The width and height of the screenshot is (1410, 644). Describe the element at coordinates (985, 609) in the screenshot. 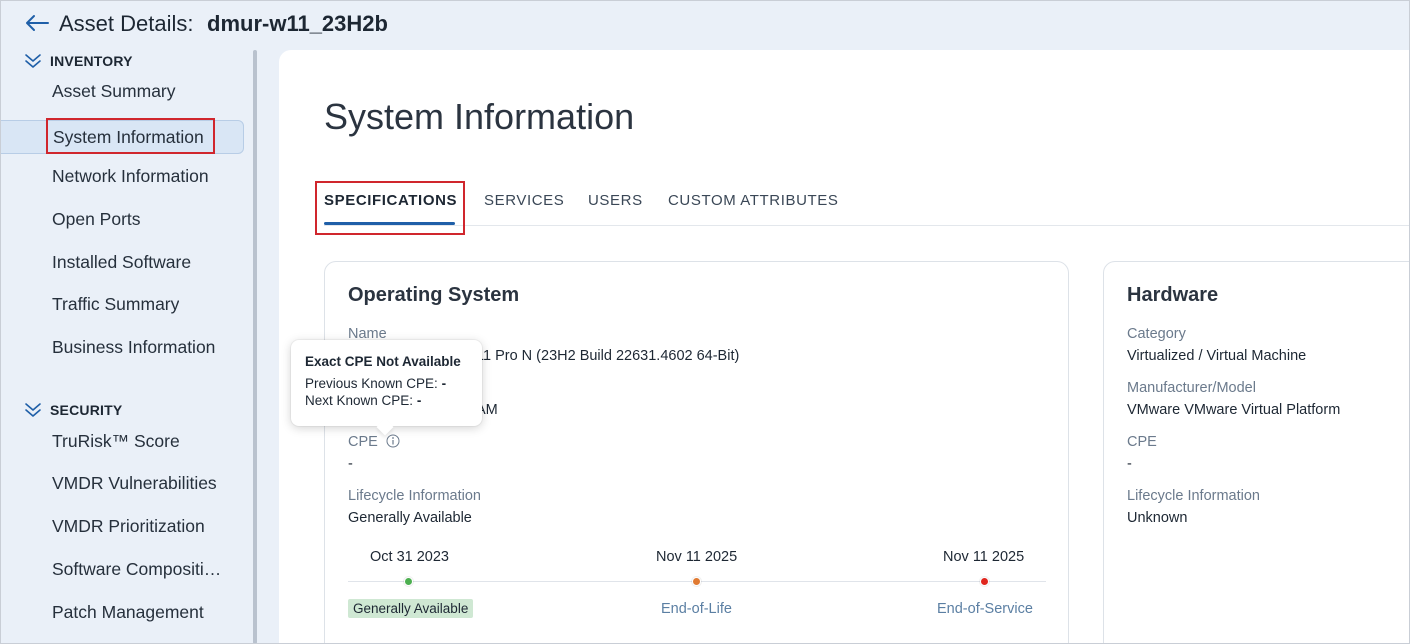

I see `timeline-label-eos: End-of-Service` at that location.